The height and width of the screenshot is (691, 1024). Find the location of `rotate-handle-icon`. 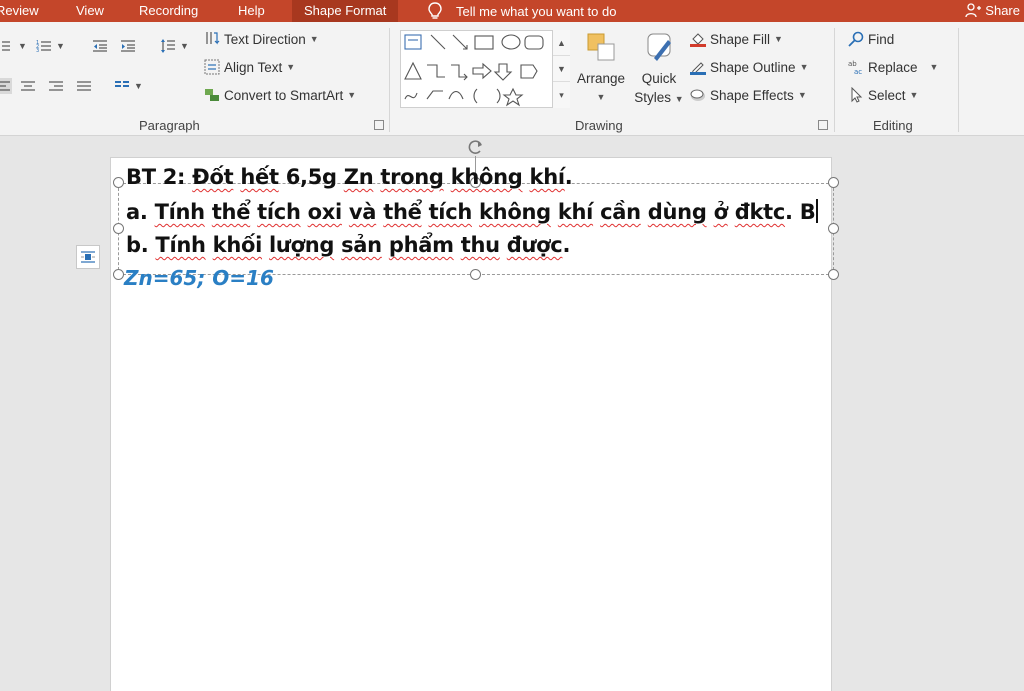

rotate-handle-icon is located at coordinates (476, 147).